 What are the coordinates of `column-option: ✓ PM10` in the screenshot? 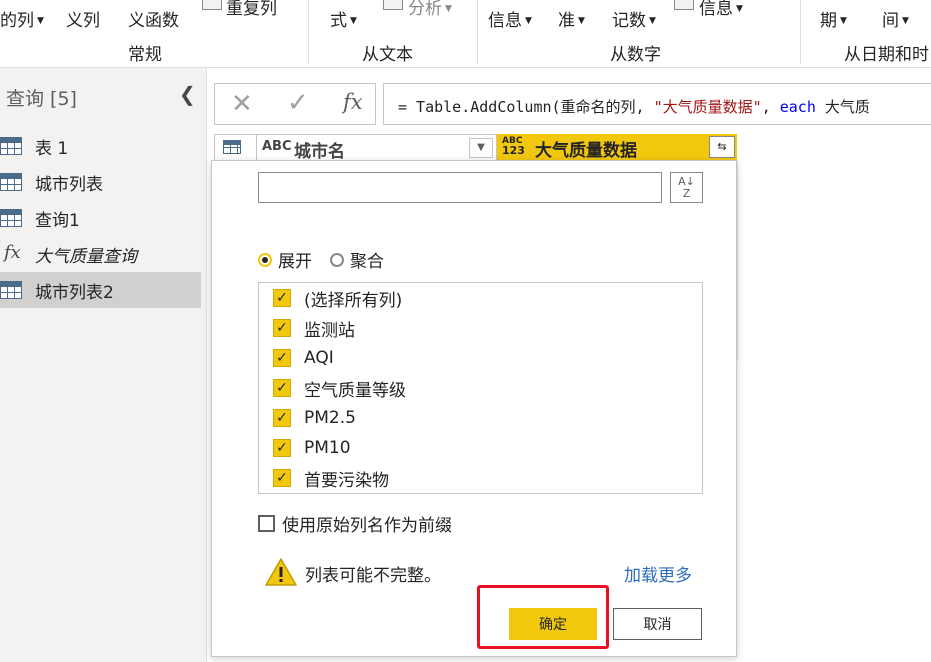 It's located at (312, 448).